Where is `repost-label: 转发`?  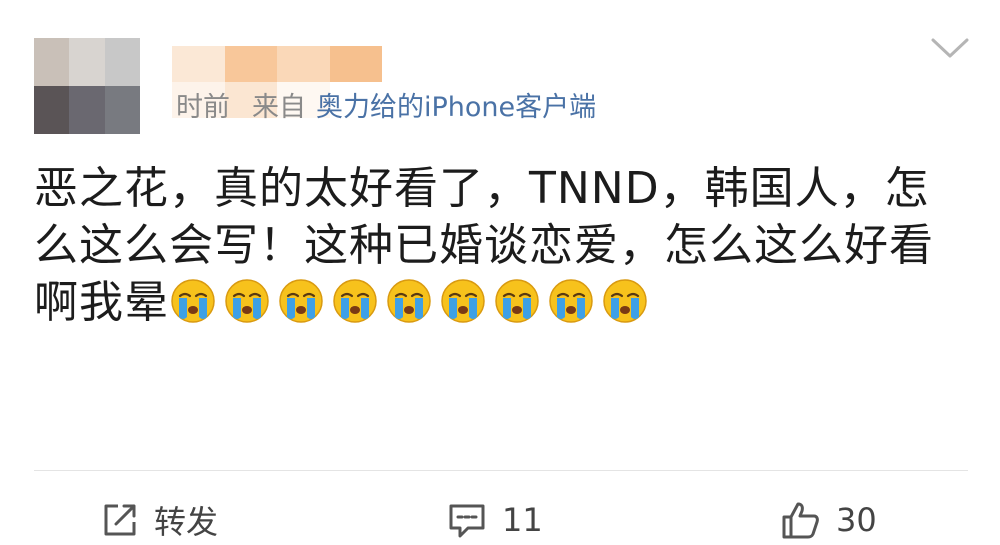 repost-label: 转发 is located at coordinates (186, 522).